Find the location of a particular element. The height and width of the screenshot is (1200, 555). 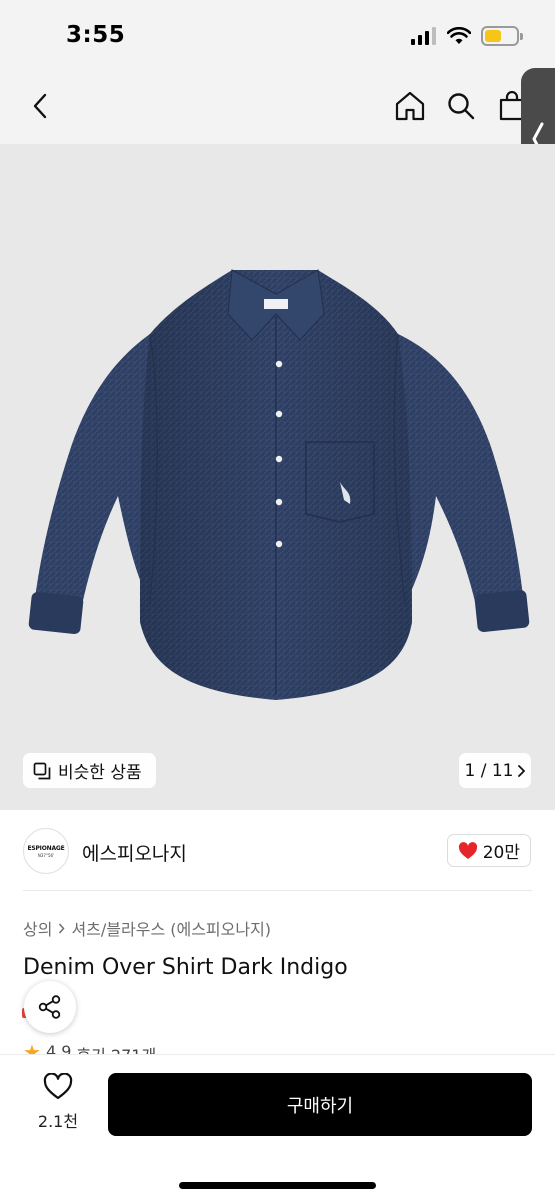

brand-logo: ESPIONAGE N37°56' is located at coordinates (46, 851).